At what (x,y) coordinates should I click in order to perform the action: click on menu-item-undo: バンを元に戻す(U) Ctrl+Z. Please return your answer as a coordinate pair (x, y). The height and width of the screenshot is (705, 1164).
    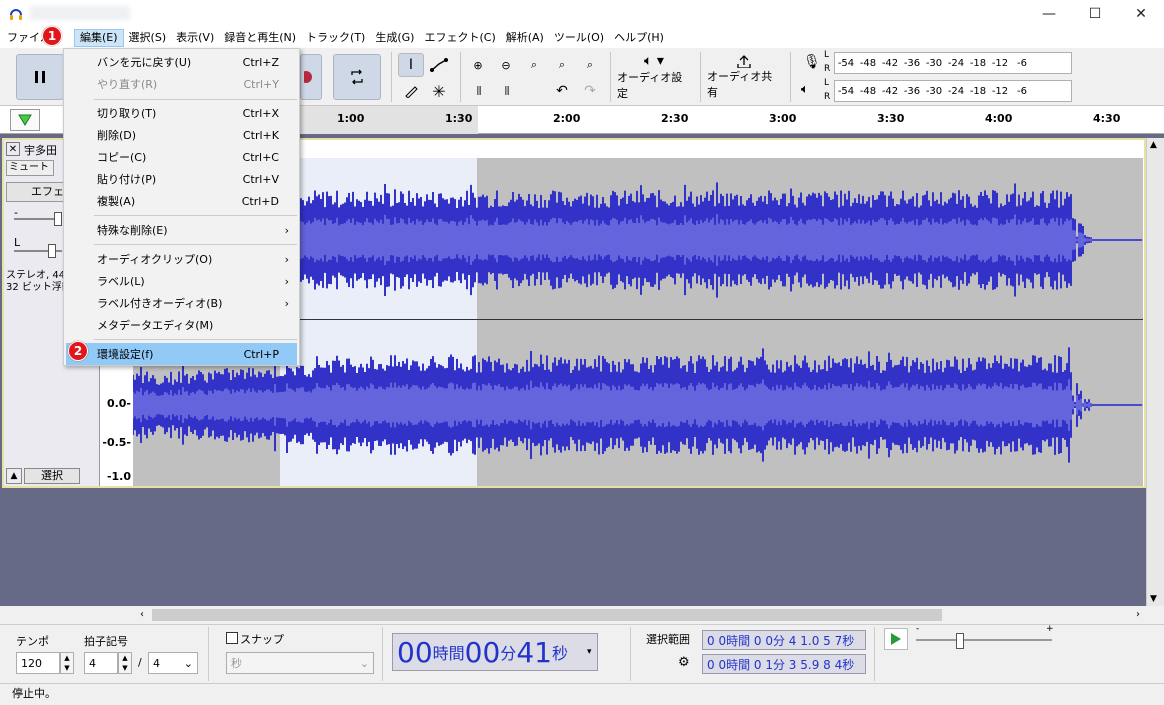
    Looking at the image, I should click on (181, 62).